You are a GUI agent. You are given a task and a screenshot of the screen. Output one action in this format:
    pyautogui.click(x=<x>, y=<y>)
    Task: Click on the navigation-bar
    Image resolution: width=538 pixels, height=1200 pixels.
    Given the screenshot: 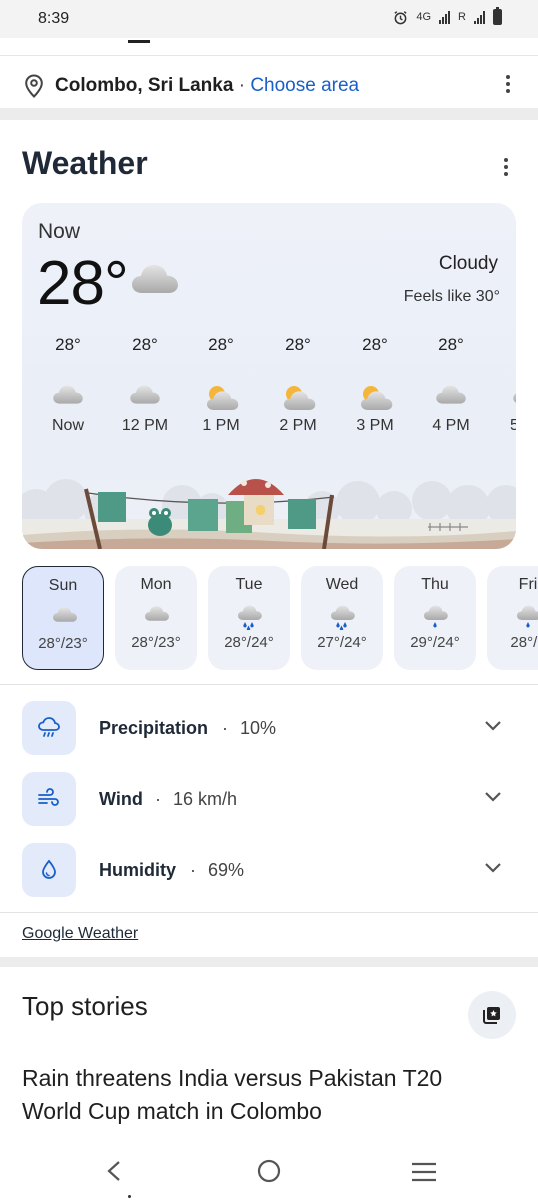 What is the action you would take?
    pyautogui.click(x=269, y=1170)
    